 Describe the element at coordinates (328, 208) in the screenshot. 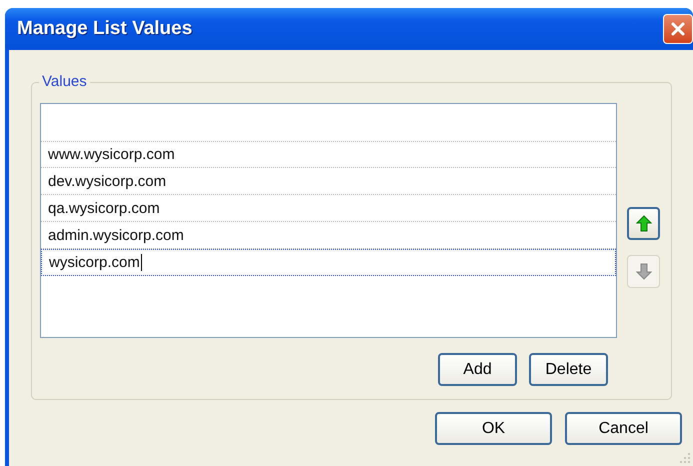

I see `list-item: qa.wysicorp.com` at that location.